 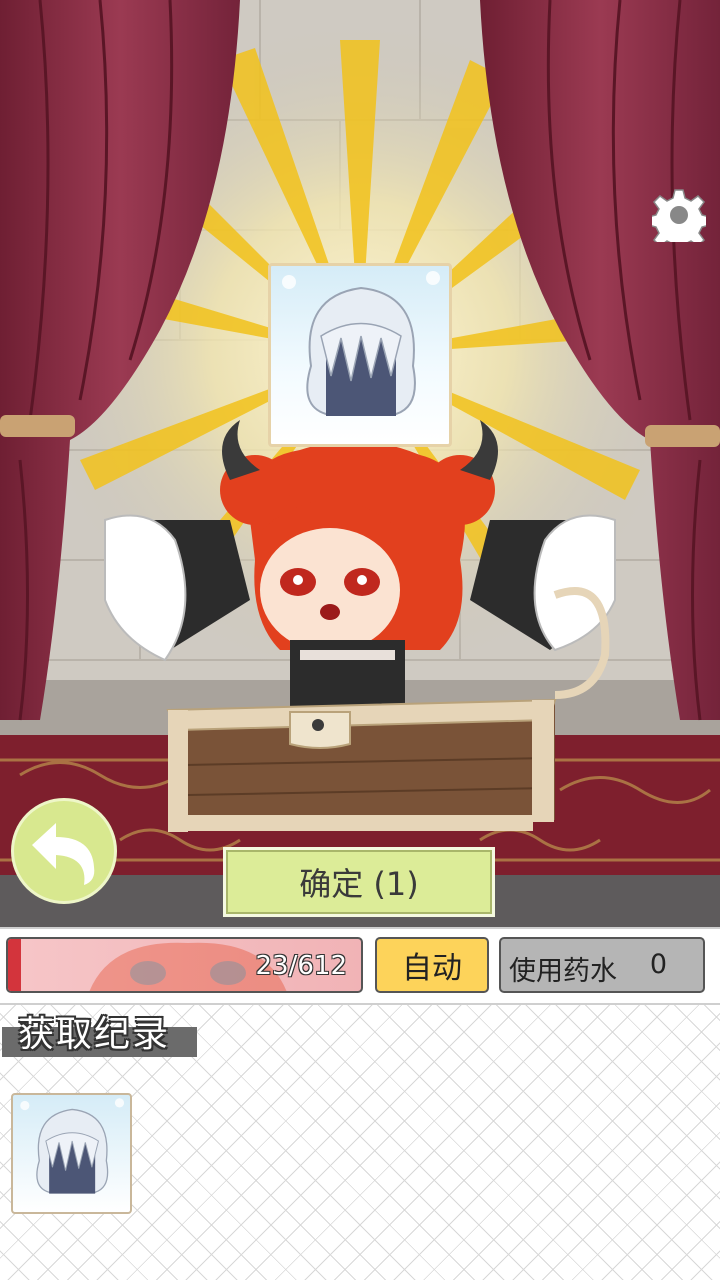 I want to click on status-bar: 23/612 自动 使用药水 0, so click(x=360, y=966).